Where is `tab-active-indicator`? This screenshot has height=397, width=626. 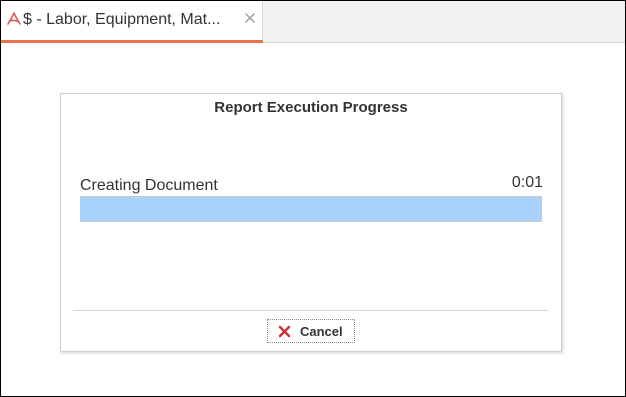
tab-active-indicator is located at coordinates (132, 41).